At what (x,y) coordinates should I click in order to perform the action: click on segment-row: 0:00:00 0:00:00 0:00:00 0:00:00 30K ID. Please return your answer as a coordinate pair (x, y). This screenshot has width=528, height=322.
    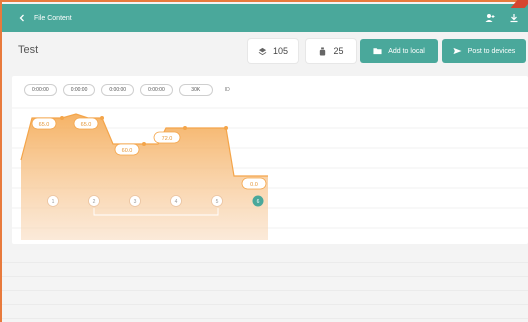
    Looking at the image, I should click on (127, 90).